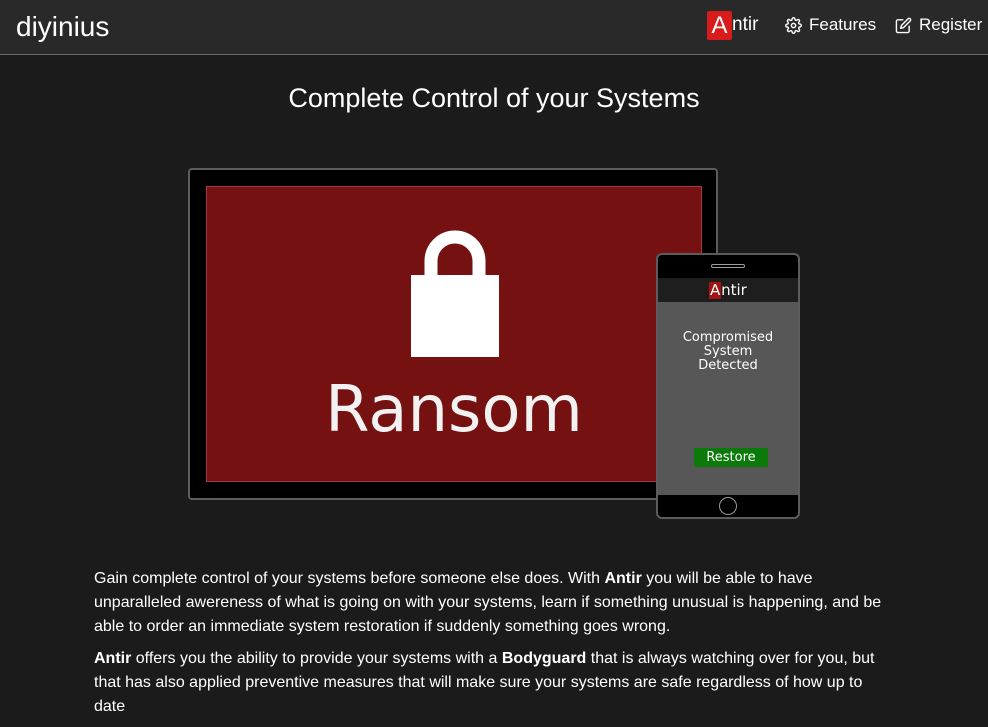 The width and height of the screenshot is (988, 727). Describe the element at coordinates (113, 658) in the screenshot. I see `p2-antir-bold: Antir` at that location.